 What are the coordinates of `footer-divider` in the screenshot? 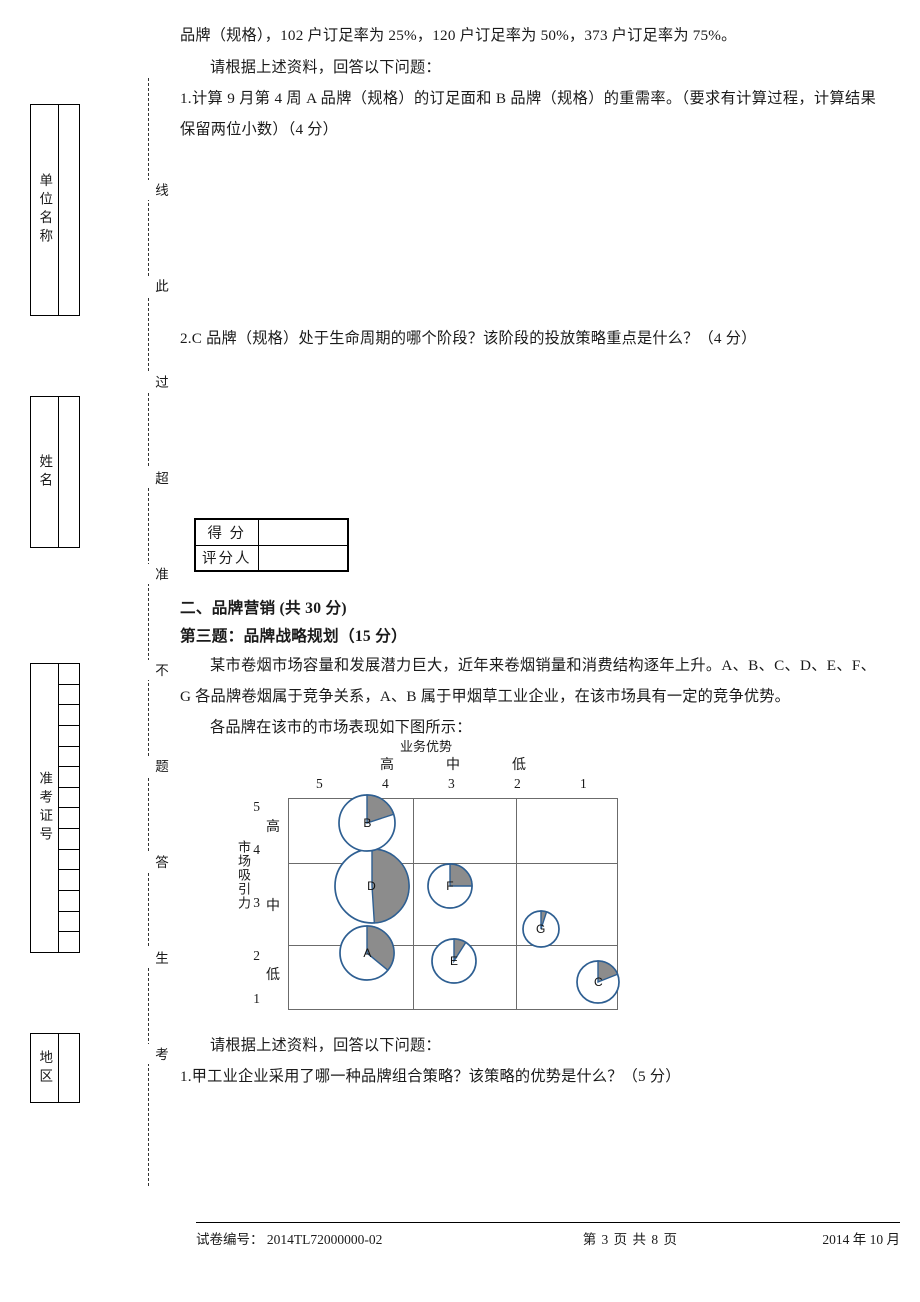 It's located at (548, 1223).